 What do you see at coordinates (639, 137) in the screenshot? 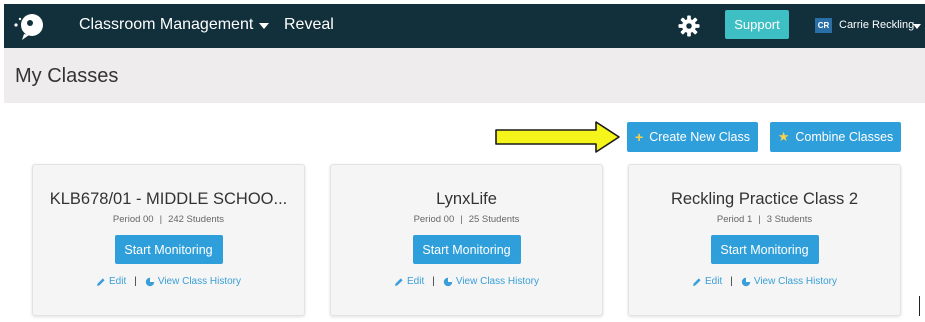
I see `plus-icon: +` at bounding box center [639, 137].